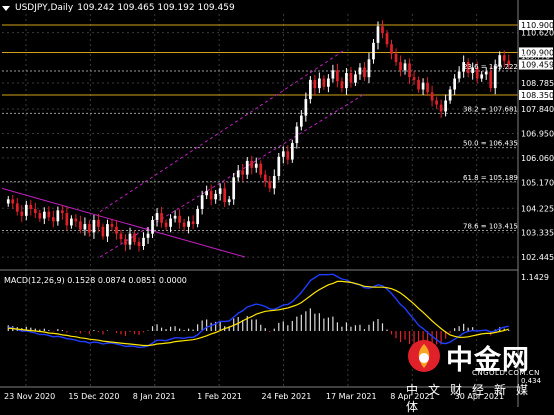 The height and width of the screenshot is (415, 554). I want to click on symbol-label: USDJPY,Daily, so click(44, 8).